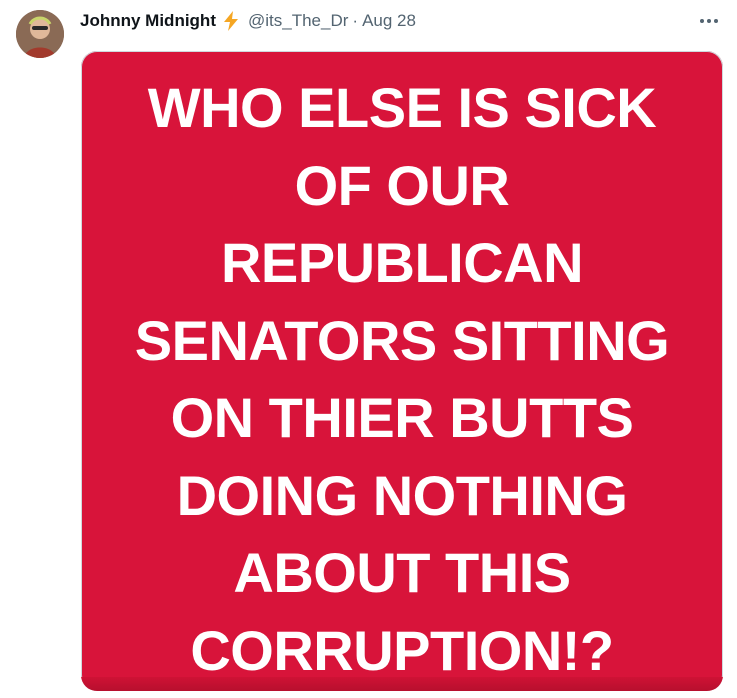  I want to click on author-handle: @its_The_Dr, so click(298, 21).